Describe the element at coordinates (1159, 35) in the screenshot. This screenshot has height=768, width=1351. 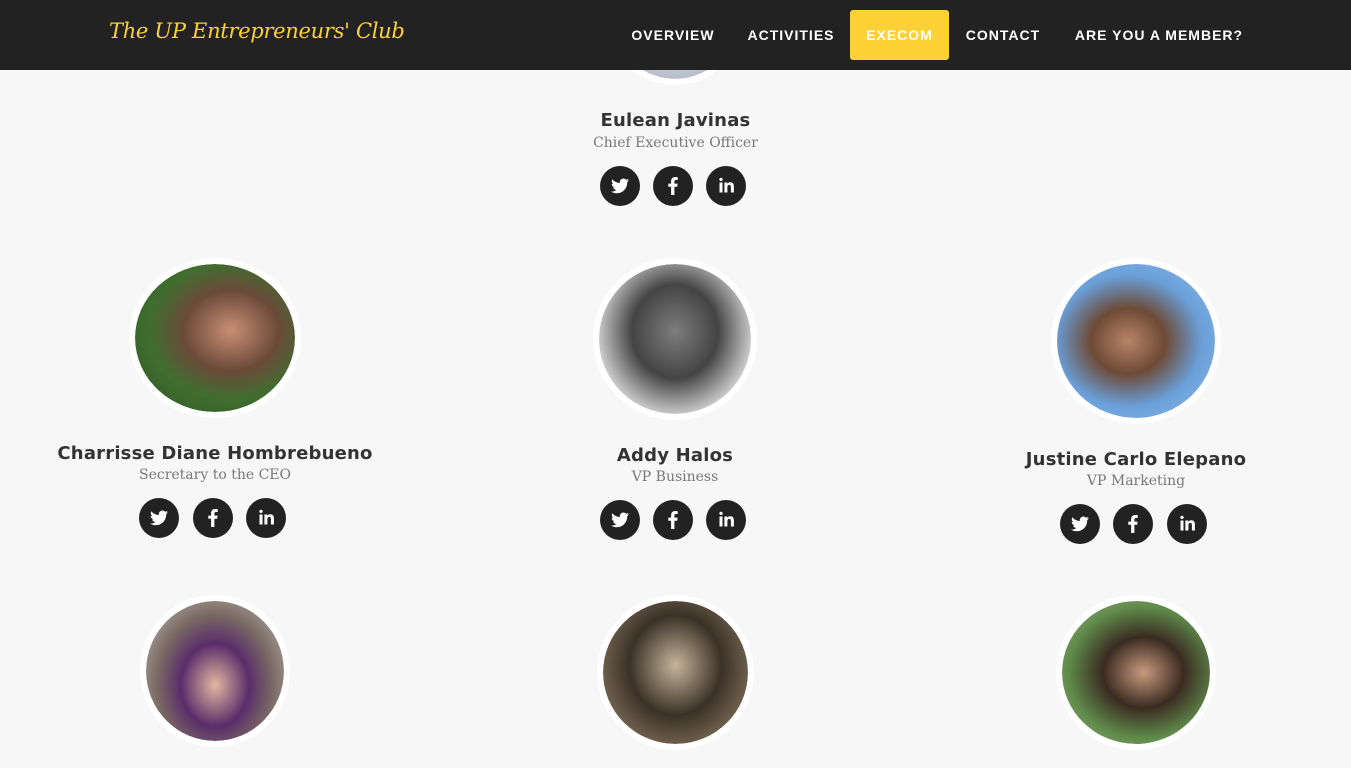
I see `nav-are-you-a-member: ARE YOU A MEMBER?` at that location.